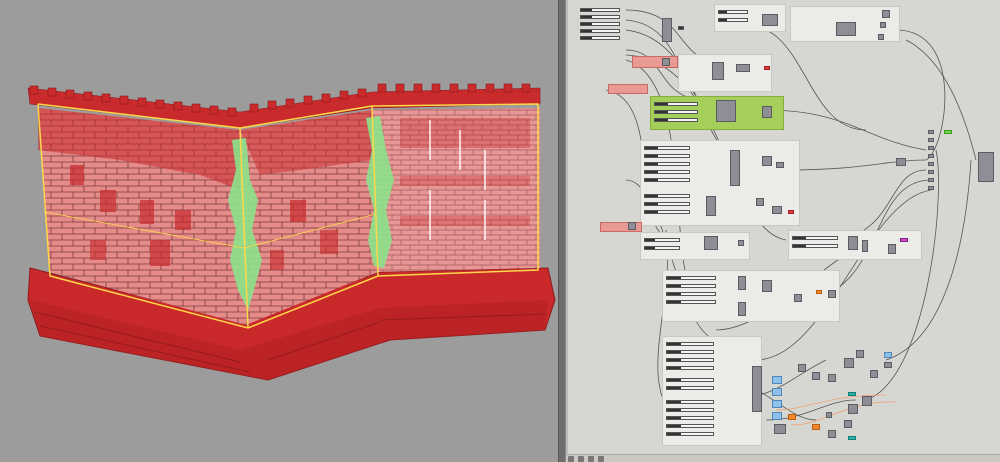 The width and height of the screenshot is (1000, 462). Describe the element at coordinates (562, 231) in the screenshot. I see `panel-splitter` at that location.